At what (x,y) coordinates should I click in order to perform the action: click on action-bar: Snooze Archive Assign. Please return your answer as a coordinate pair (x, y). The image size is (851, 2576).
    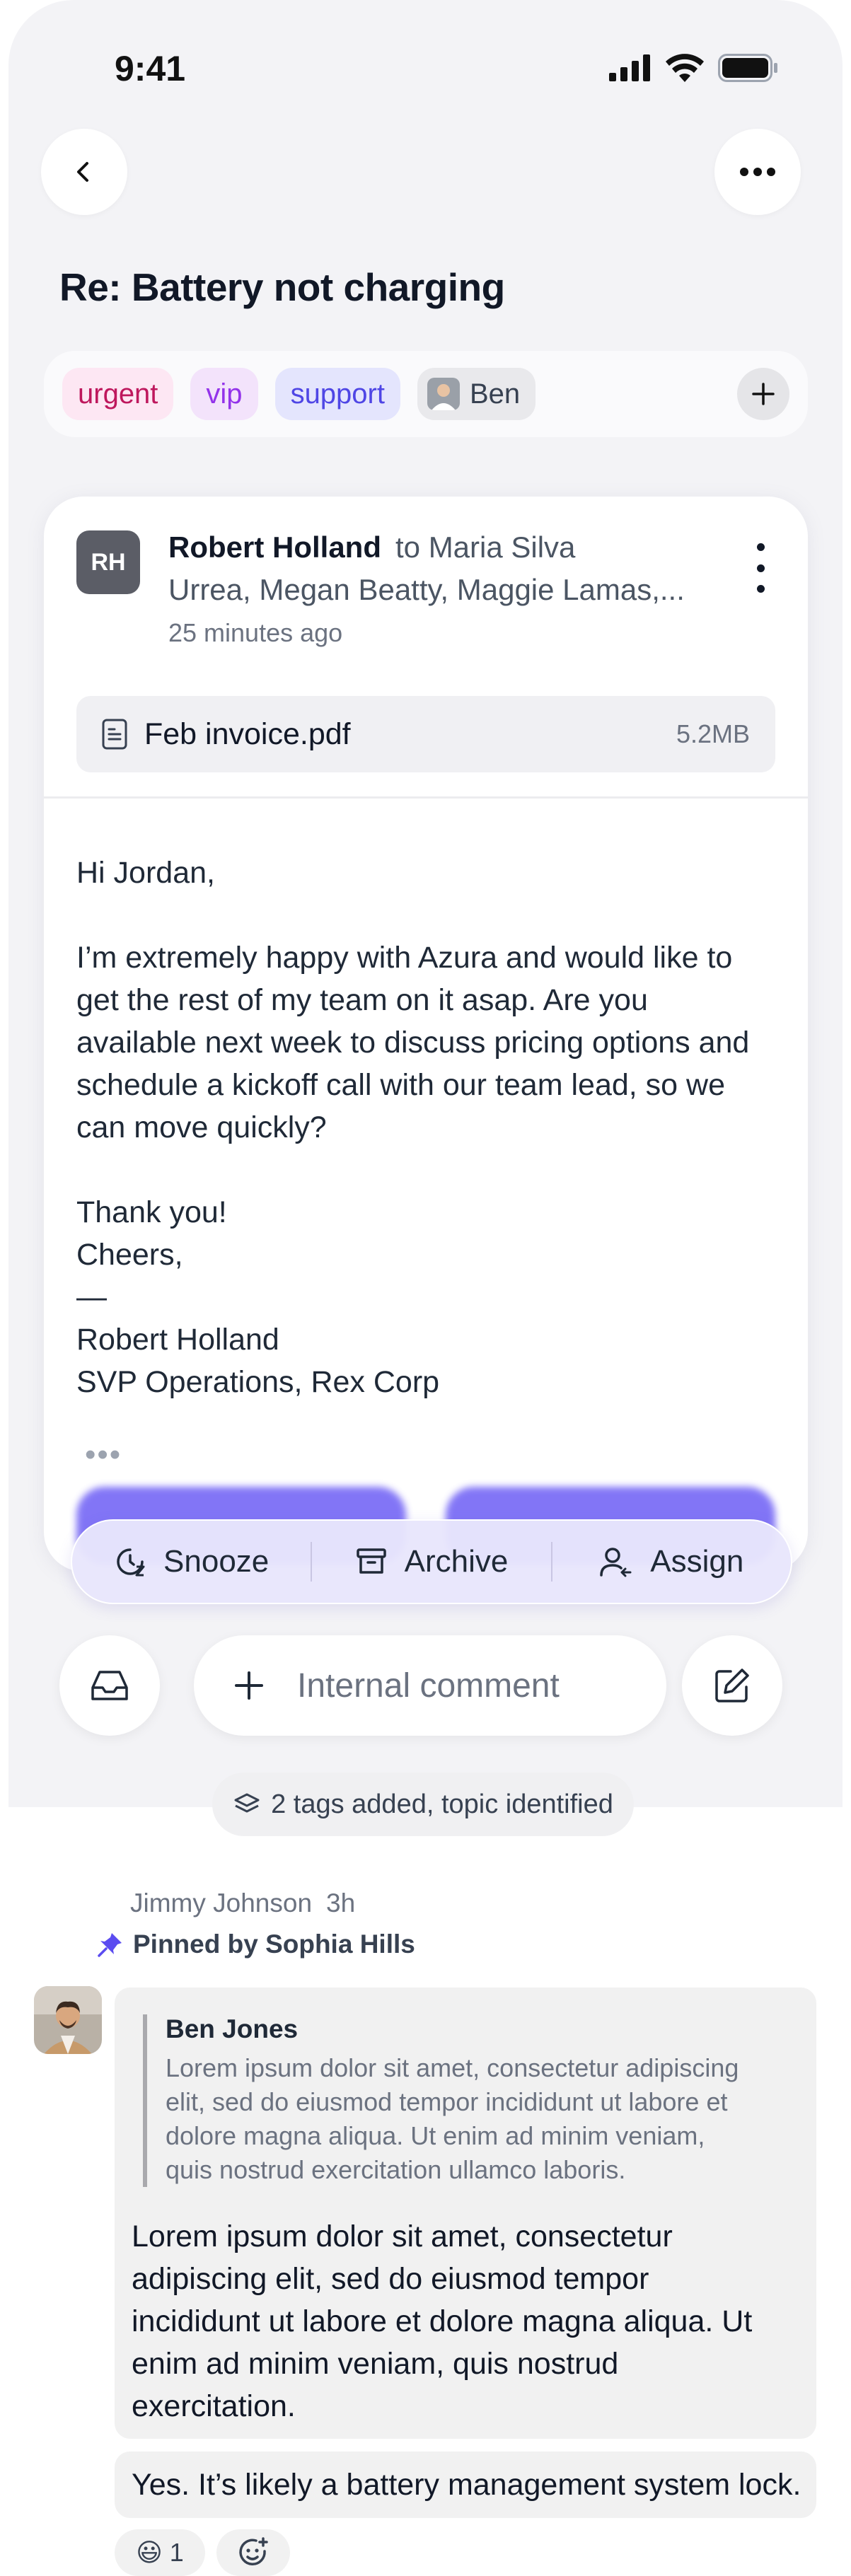
    Looking at the image, I should click on (432, 1561).